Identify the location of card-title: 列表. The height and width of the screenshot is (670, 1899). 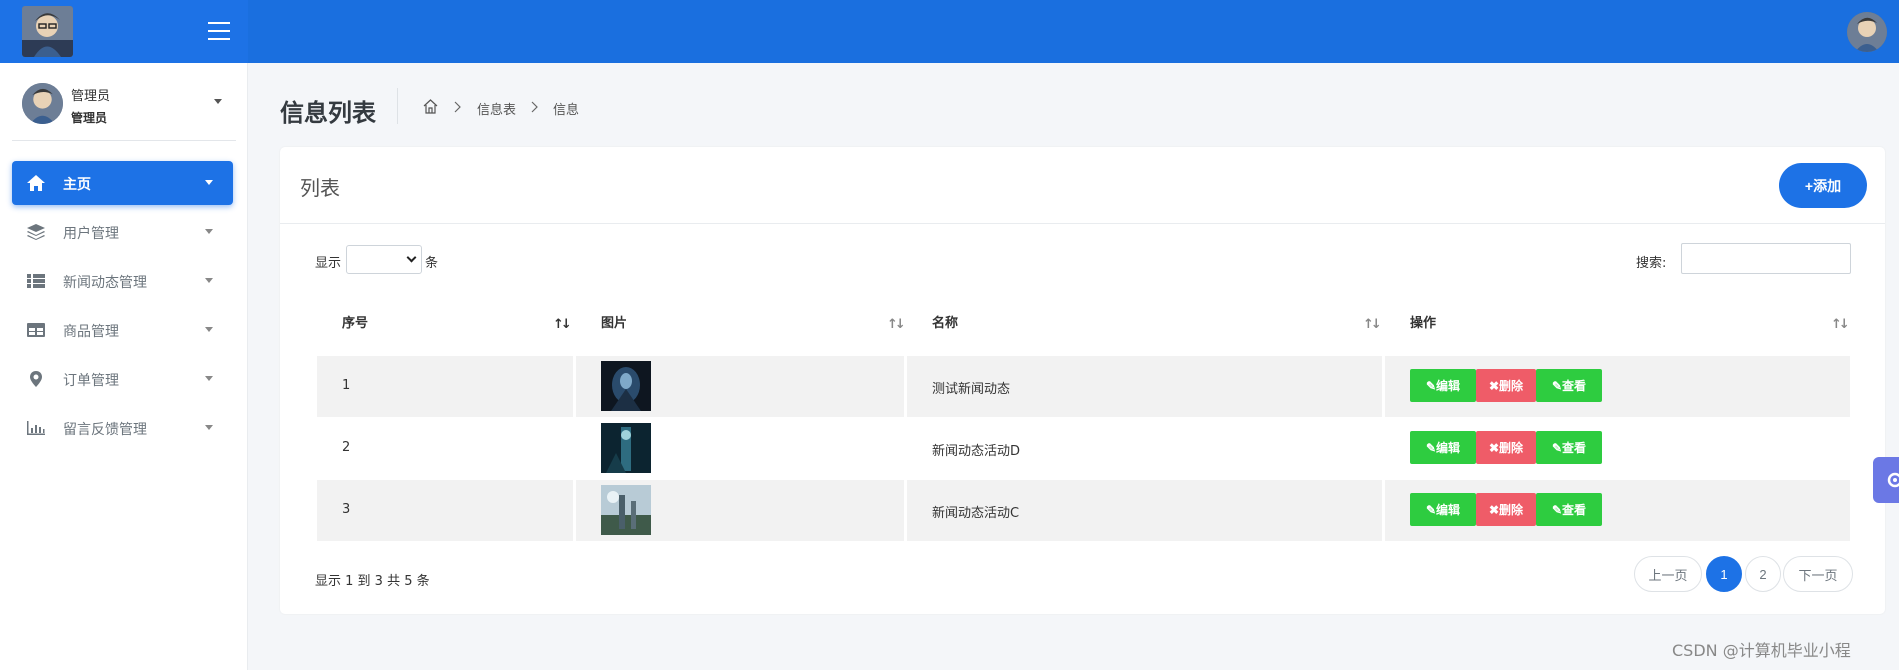
(320, 188).